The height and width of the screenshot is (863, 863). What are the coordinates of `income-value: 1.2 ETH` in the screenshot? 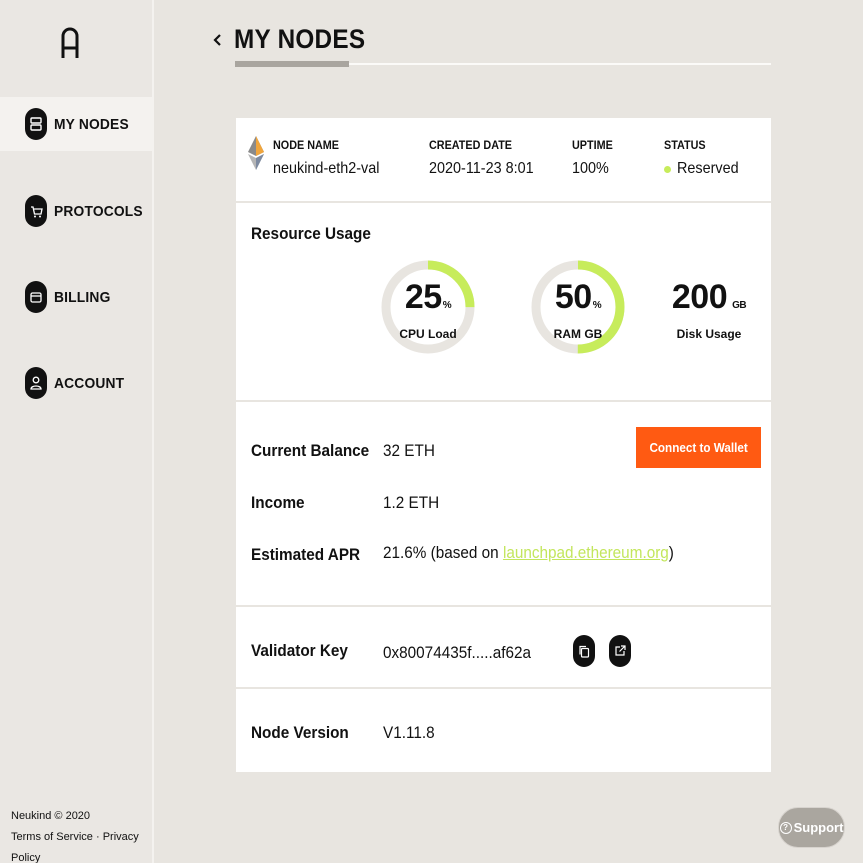 It's located at (411, 502).